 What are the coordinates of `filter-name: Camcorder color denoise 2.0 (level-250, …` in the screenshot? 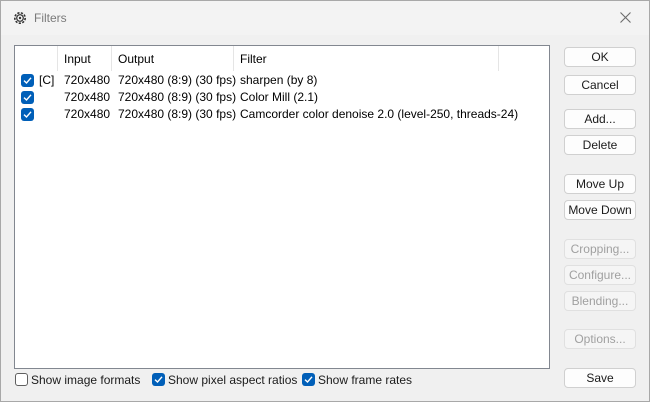 It's located at (379, 114).